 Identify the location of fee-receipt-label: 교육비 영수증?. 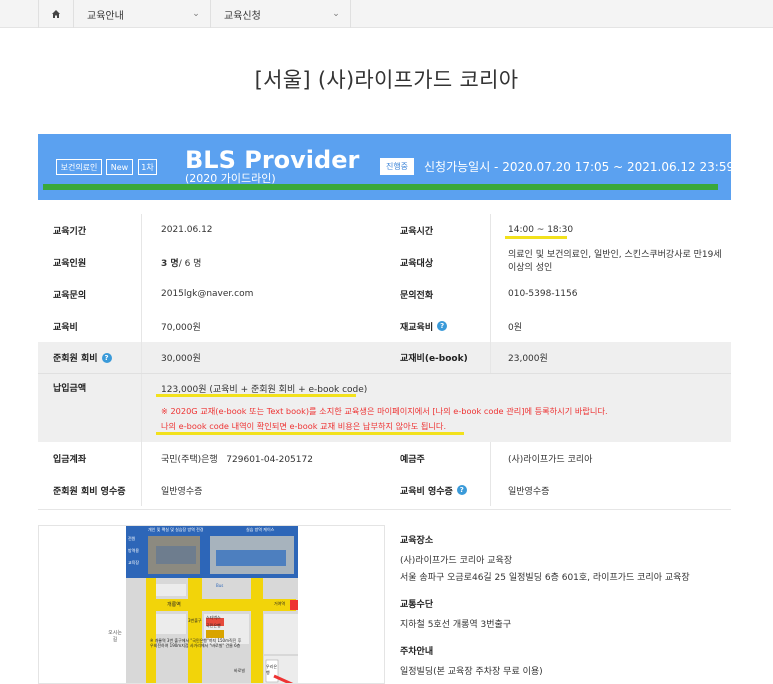
(433, 490).